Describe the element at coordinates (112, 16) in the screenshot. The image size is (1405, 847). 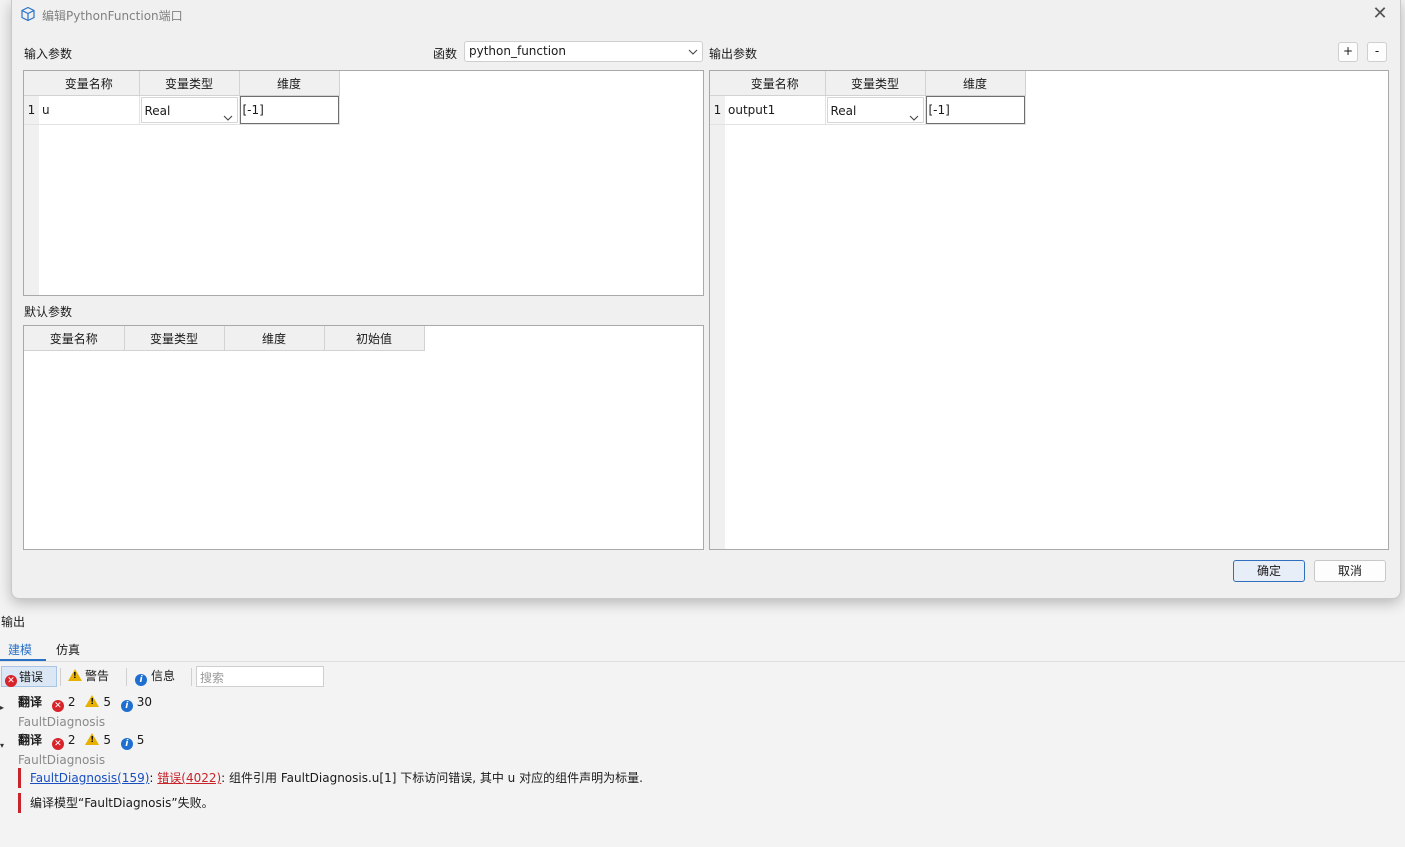
I see `dialog-title: 编辑PythonFunction端口` at that location.